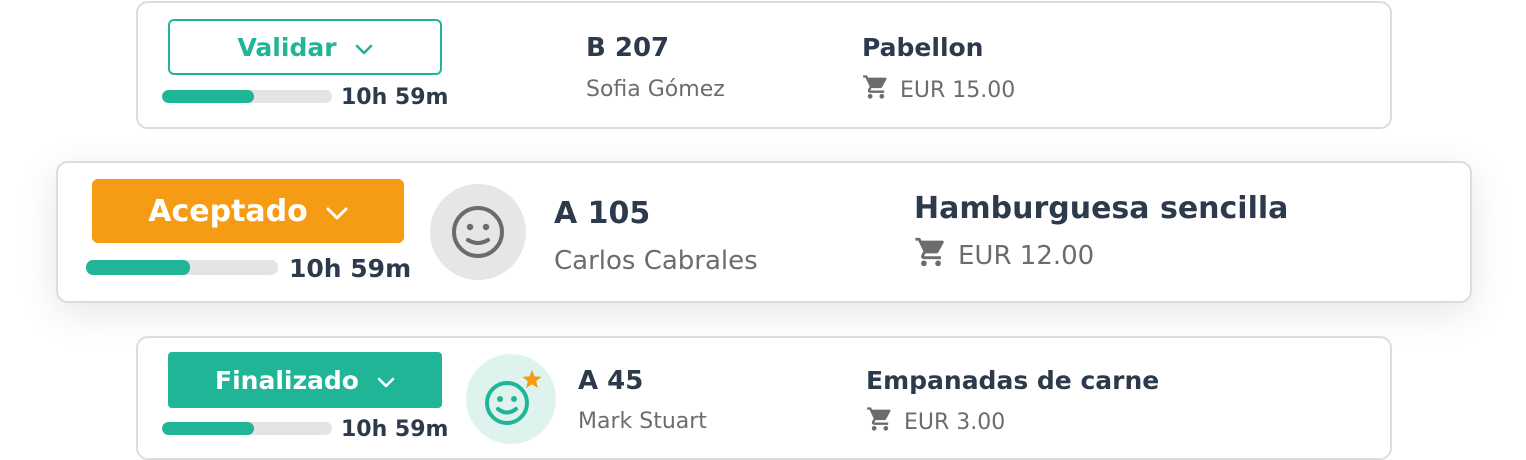  Describe the element at coordinates (958, 90) in the screenshot. I see `price-value: EUR 15.00` at that location.